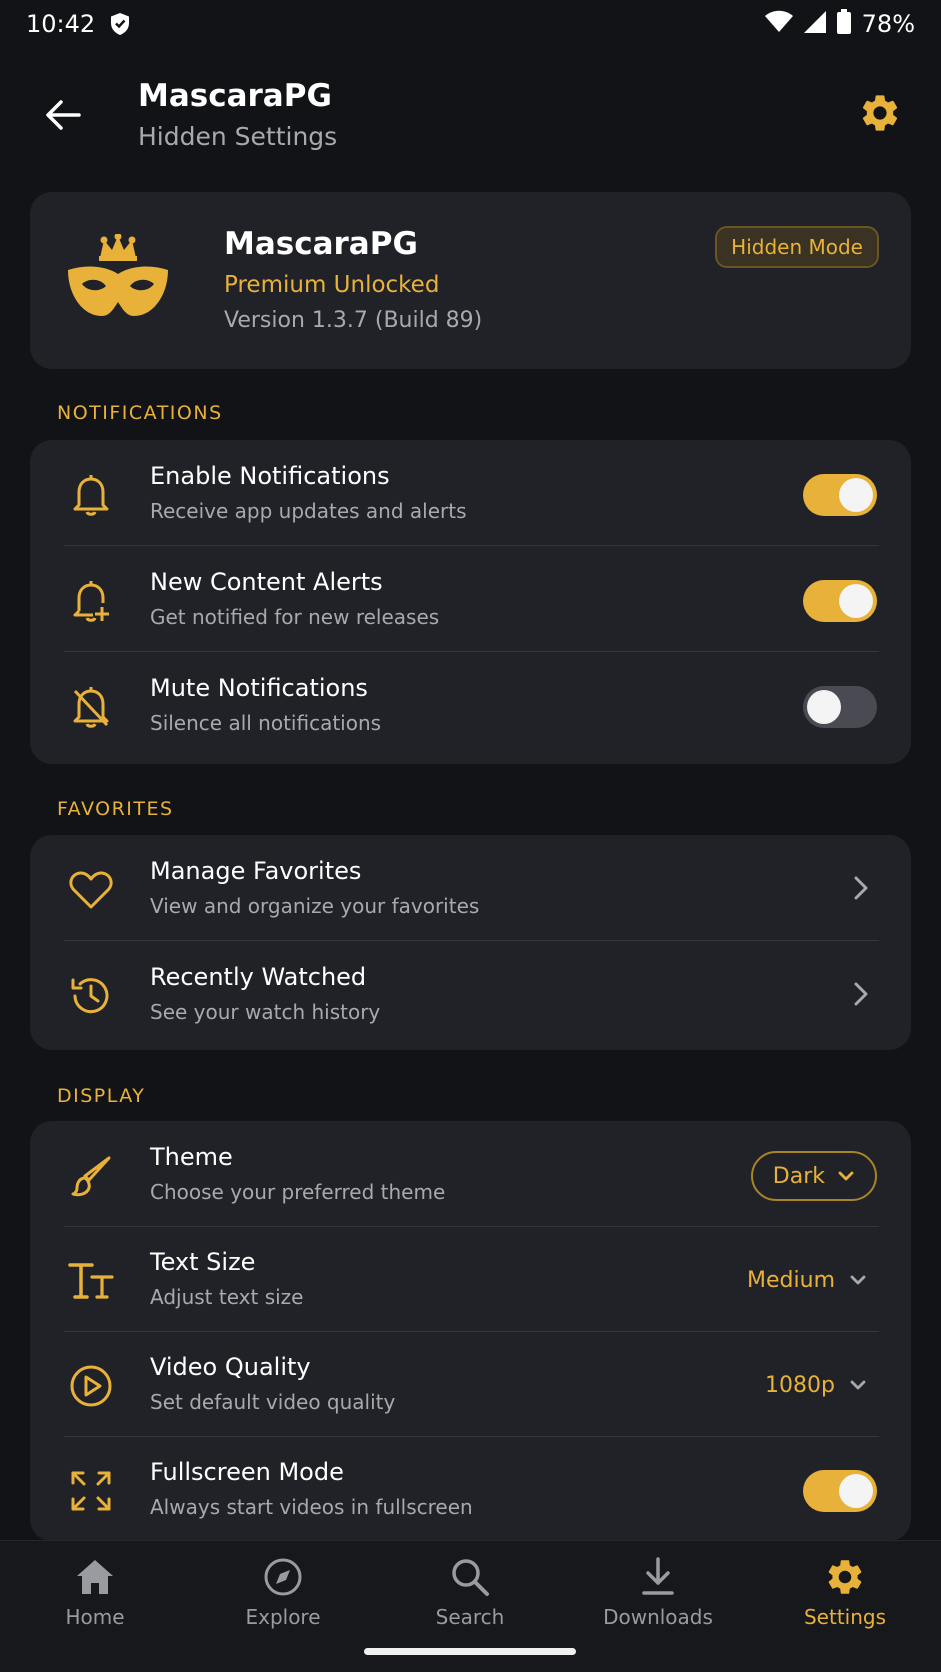 This screenshot has height=1672, width=941. What do you see at coordinates (91, 890) in the screenshot?
I see `heart-icon` at bounding box center [91, 890].